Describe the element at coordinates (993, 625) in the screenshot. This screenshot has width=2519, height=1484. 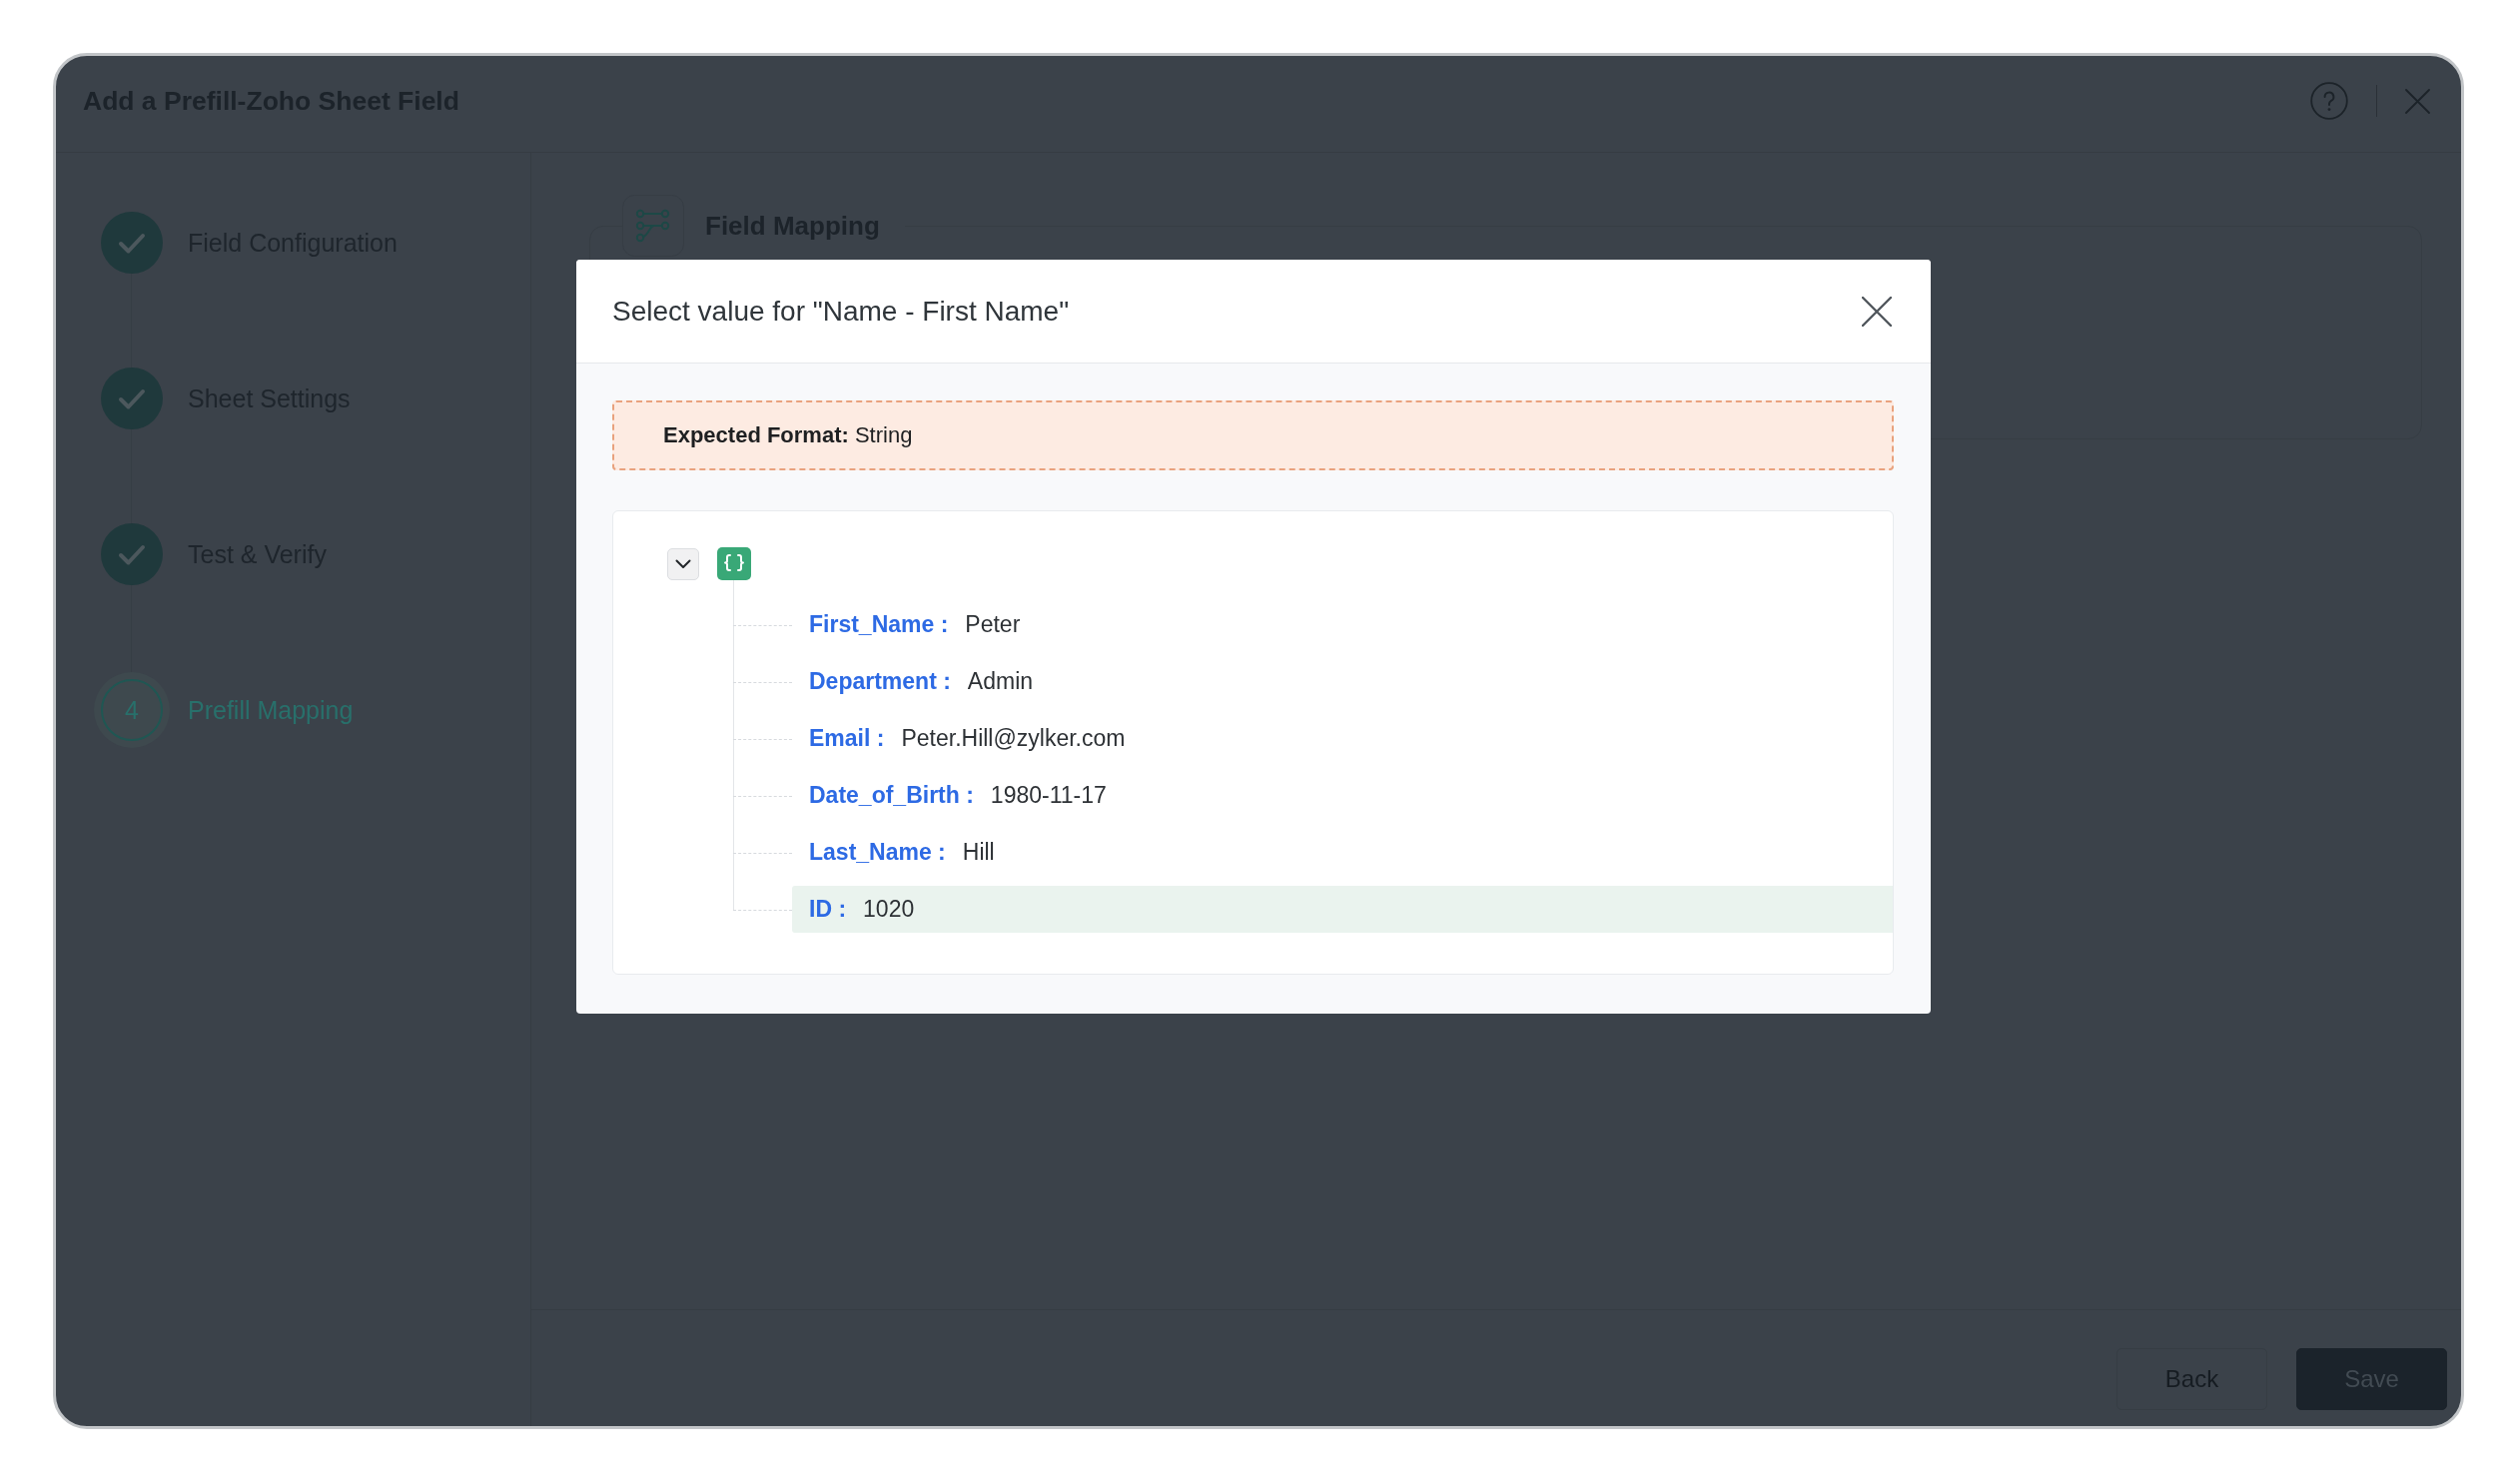
I see `field-value: Peter` at that location.